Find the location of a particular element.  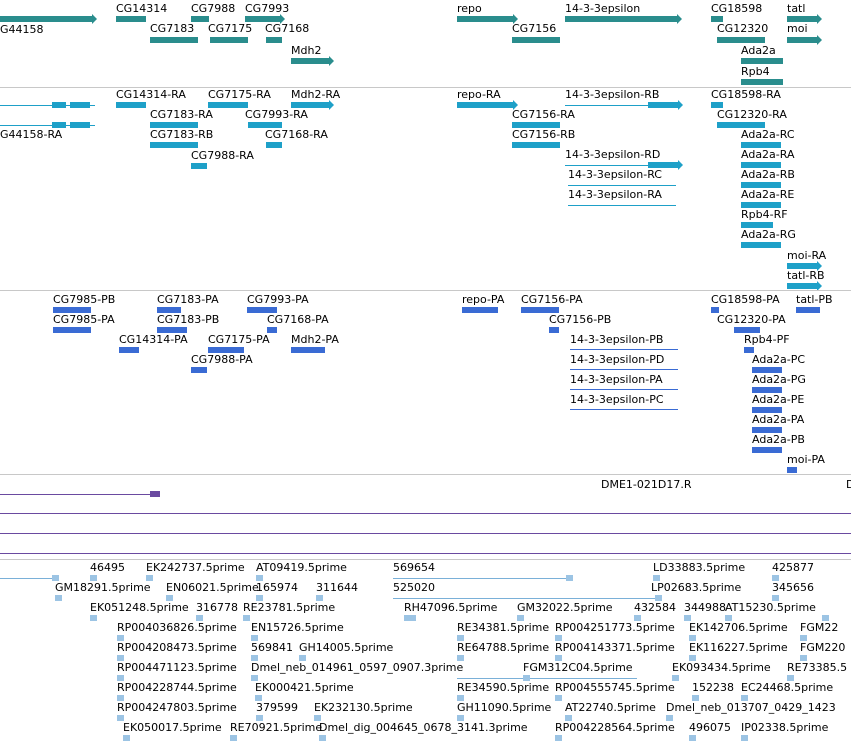

gene-label: CG14314 is located at coordinates (141, 8).